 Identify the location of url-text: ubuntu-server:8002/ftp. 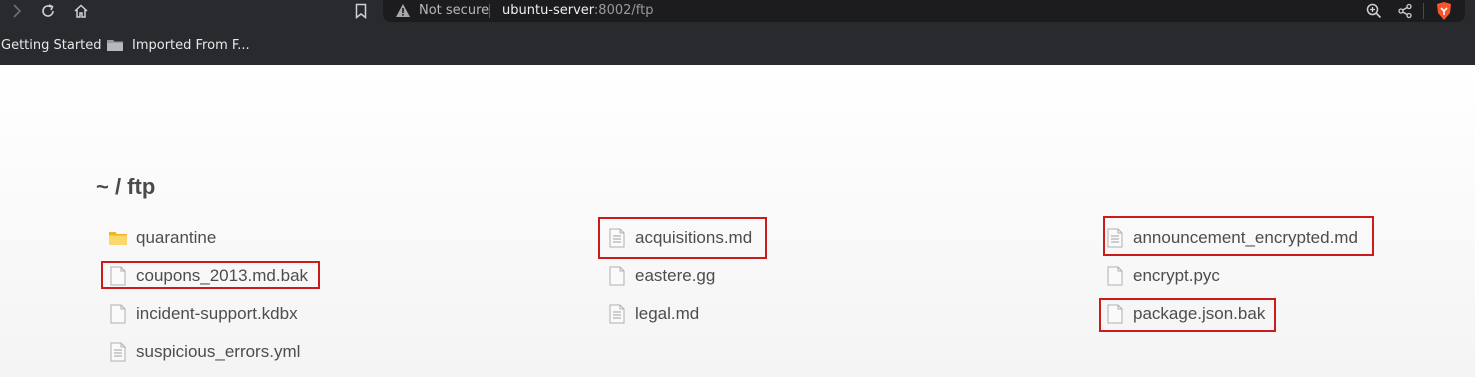
(577, 11).